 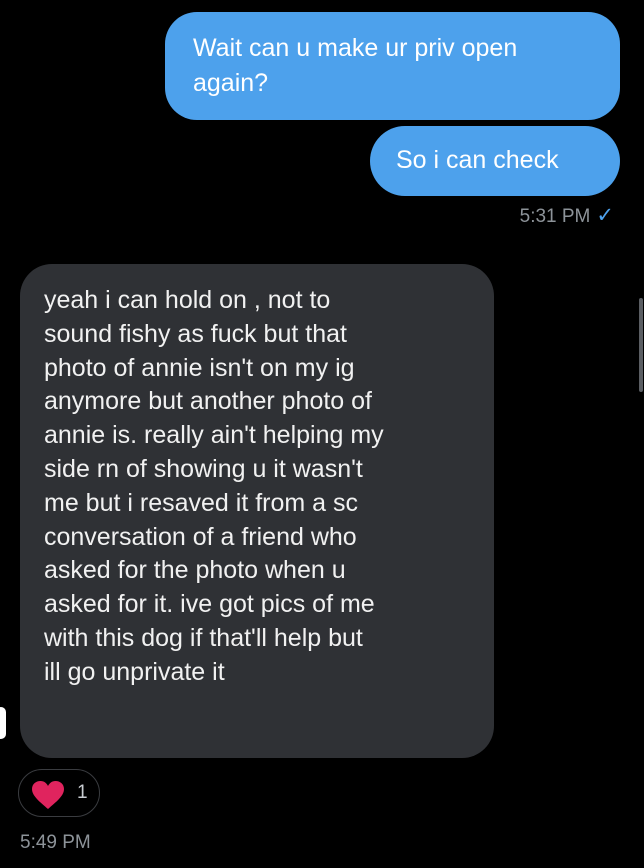 I want to click on reaction-pill: 1, so click(x=59, y=793).